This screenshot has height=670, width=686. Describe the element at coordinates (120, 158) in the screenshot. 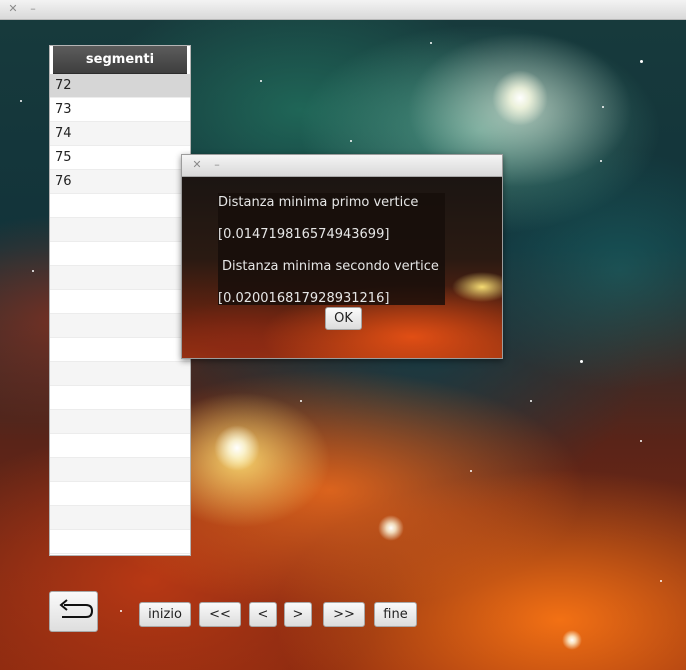

I see `table-row: 75` at that location.